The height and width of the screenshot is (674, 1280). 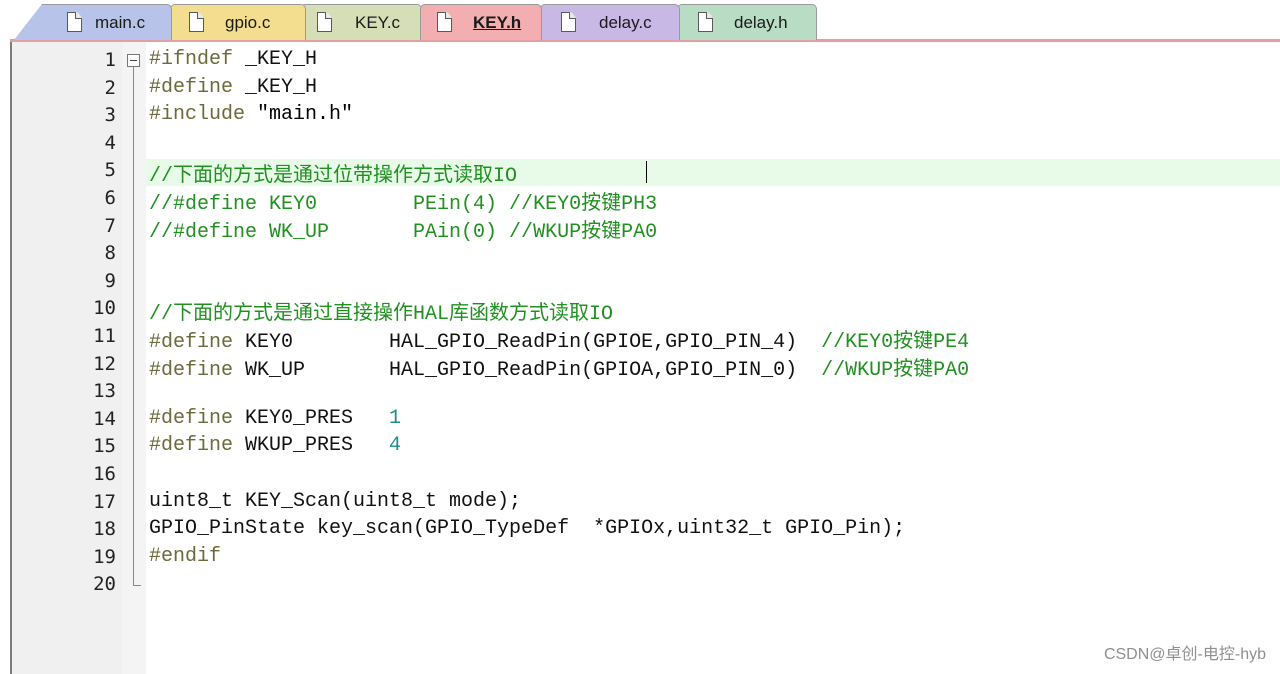 I want to click on code-line: 5 //下面的方式是通过位带操作方式读取IO, so click(x=646, y=172).